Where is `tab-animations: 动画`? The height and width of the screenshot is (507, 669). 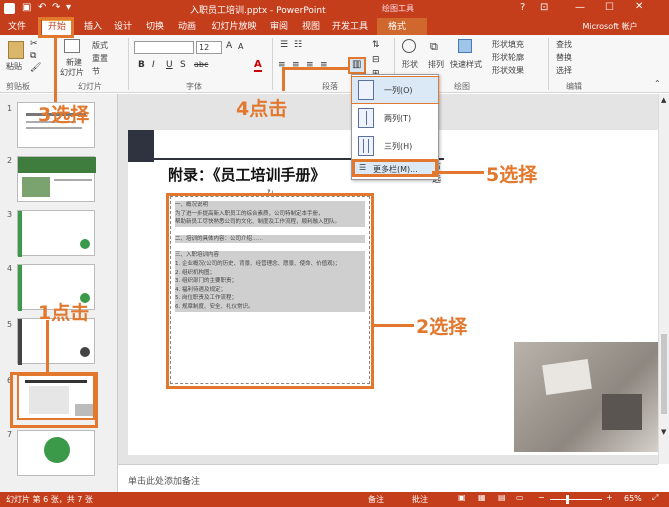
tab-animations: 动画 is located at coordinates (187, 27).